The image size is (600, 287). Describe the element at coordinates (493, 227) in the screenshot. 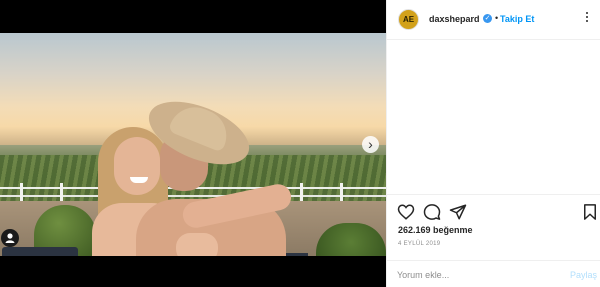

I see `post-actions: 262.169 beğenme 4 EYLÜL 2019` at that location.